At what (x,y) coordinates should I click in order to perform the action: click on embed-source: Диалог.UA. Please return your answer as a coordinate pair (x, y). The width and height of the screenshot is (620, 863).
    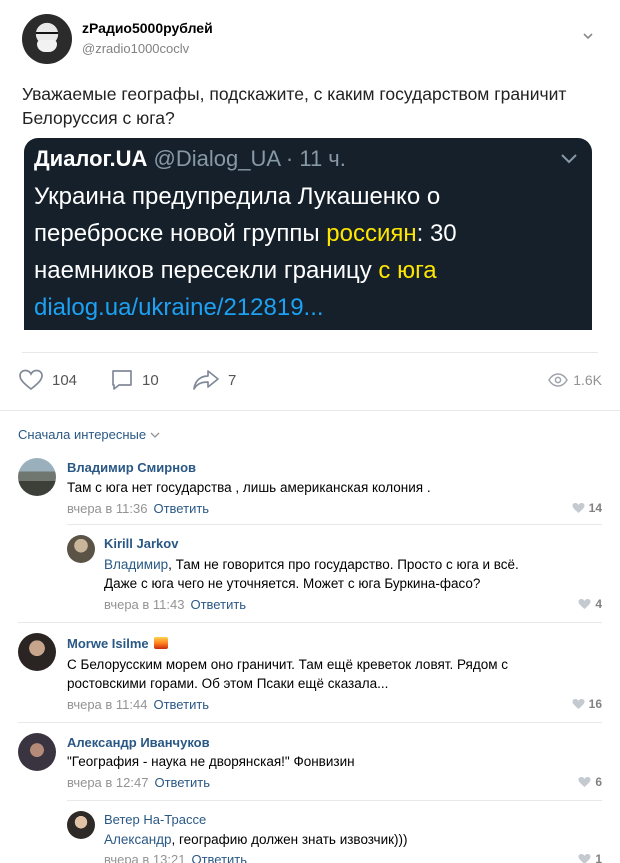
    Looking at the image, I should click on (91, 158).